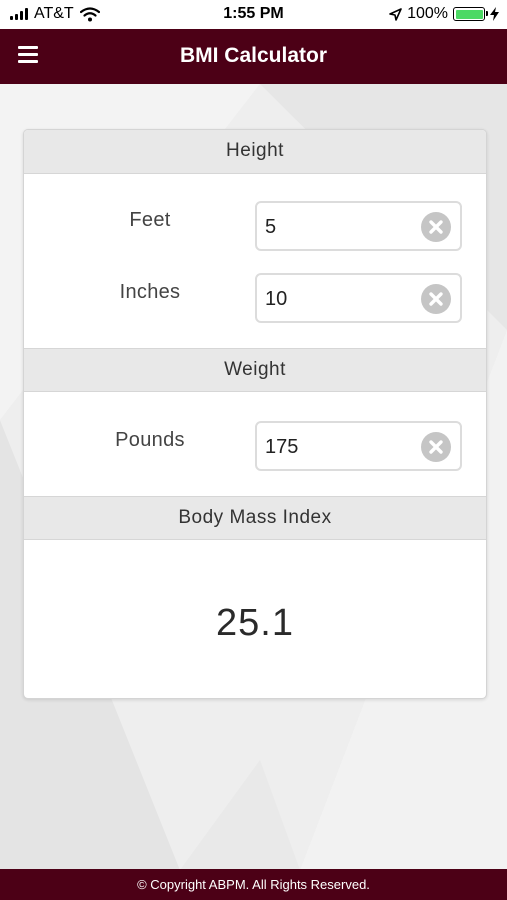  I want to click on status-bar: AT&T 1:55 PM 100%, so click(253, 14).